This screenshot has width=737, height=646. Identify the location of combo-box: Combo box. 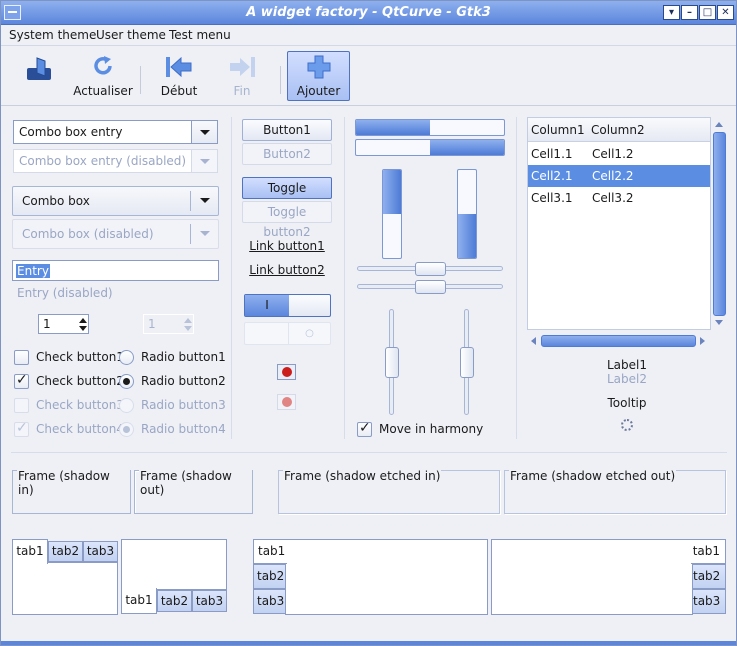
(115, 201).